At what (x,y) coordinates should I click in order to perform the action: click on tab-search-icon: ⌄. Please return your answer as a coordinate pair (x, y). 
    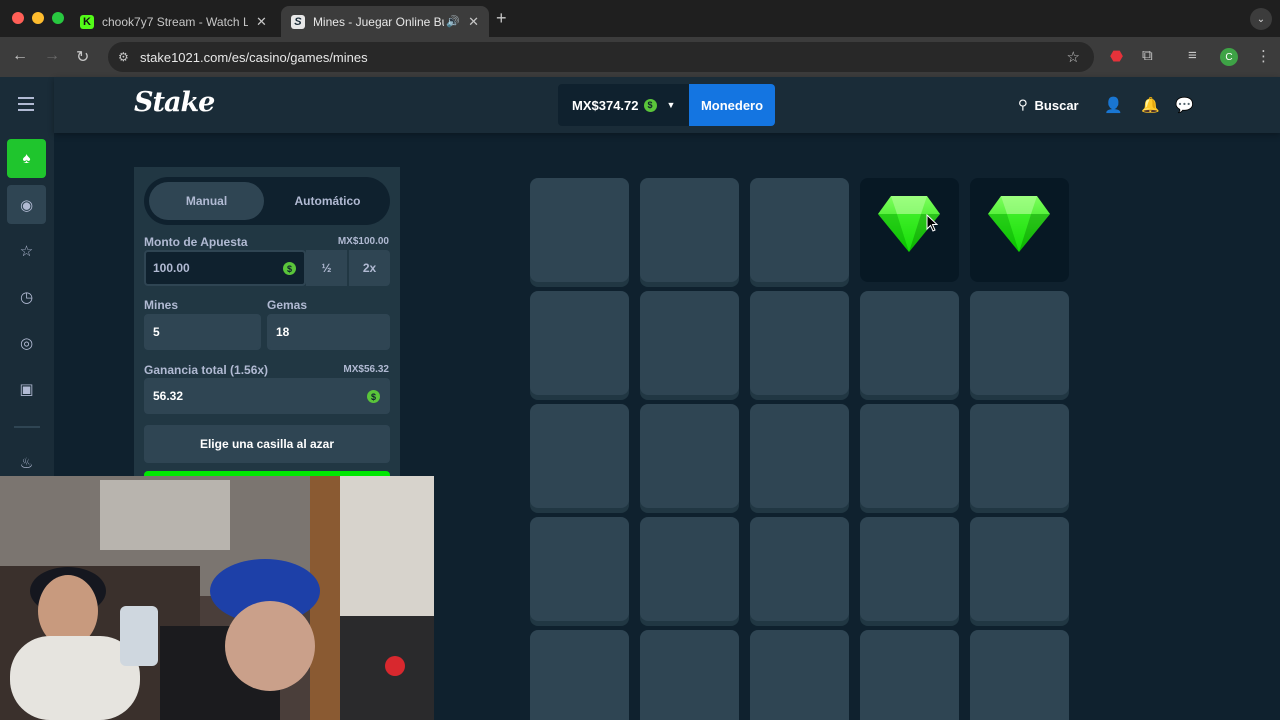
    Looking at the image, I should click on (1261, 19).